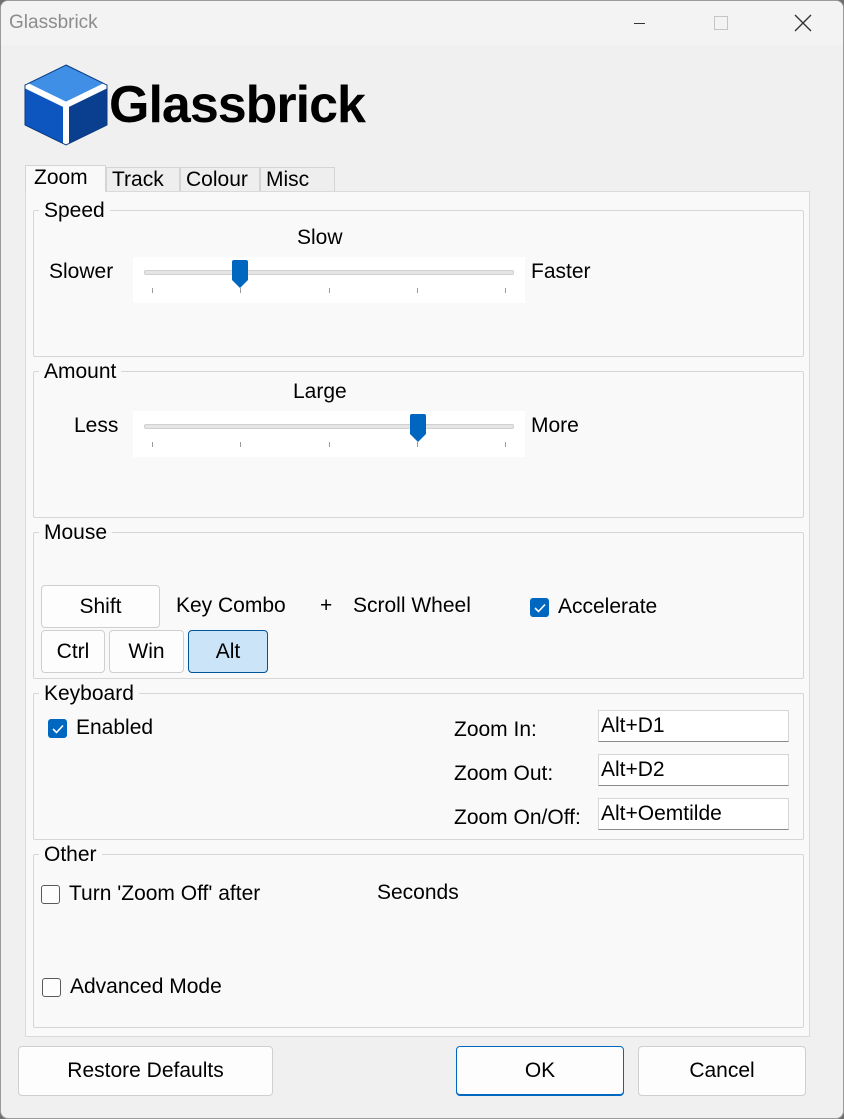 Image resolution: width=844 pixels, height=1119 pixels. I want to click on keyboard-enabled-label: Enabled, so click(115, 727).